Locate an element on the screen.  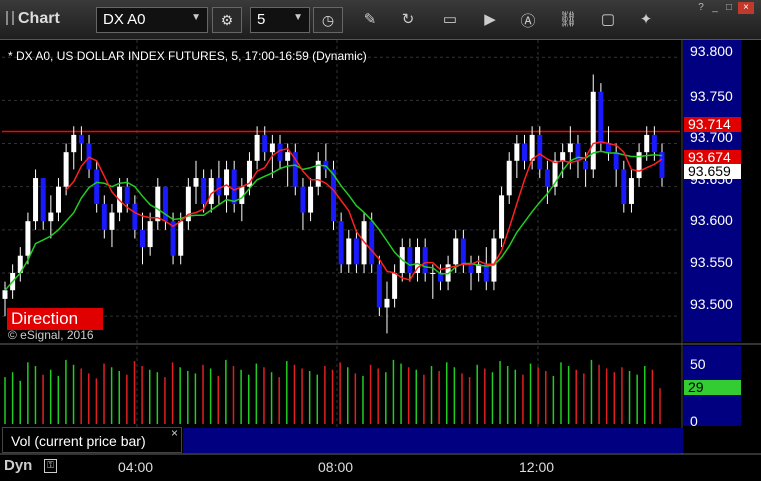
lock-icon: ⚿ is located at coordinates (50, 466).